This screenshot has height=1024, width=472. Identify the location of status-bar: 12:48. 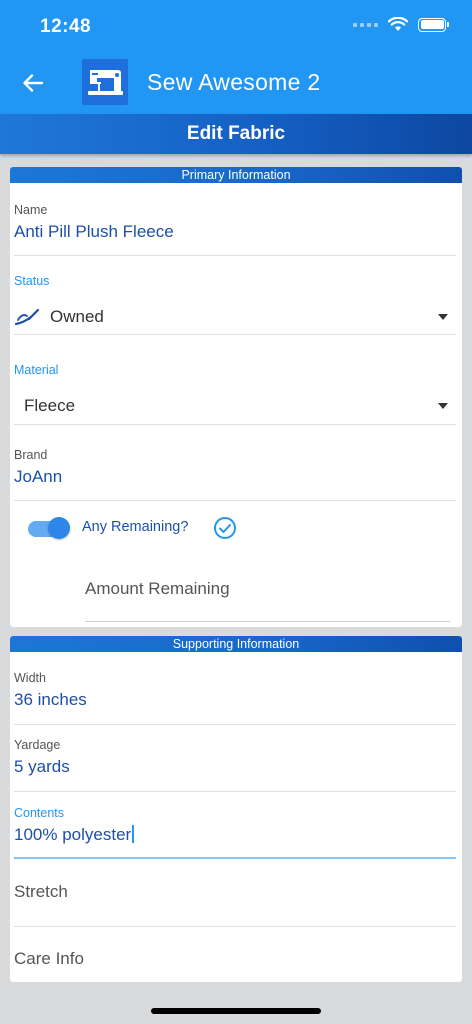
(236, 26).